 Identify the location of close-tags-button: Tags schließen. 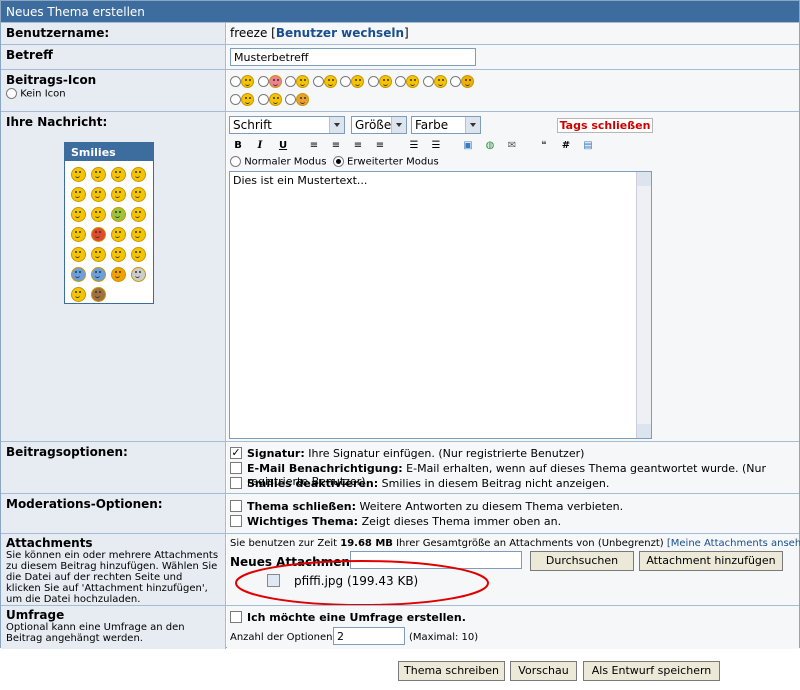
(605, 125).